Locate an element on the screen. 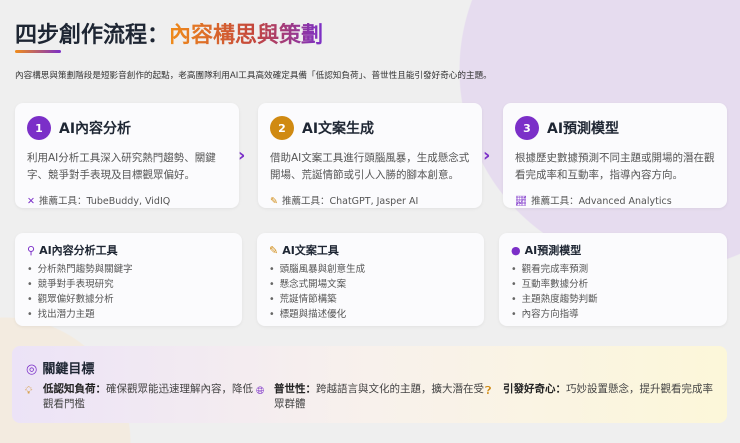 The height and width of the screenshot is (443, 740). key-goals-title: 關鍵目標 is located at coordinates (68, 369).